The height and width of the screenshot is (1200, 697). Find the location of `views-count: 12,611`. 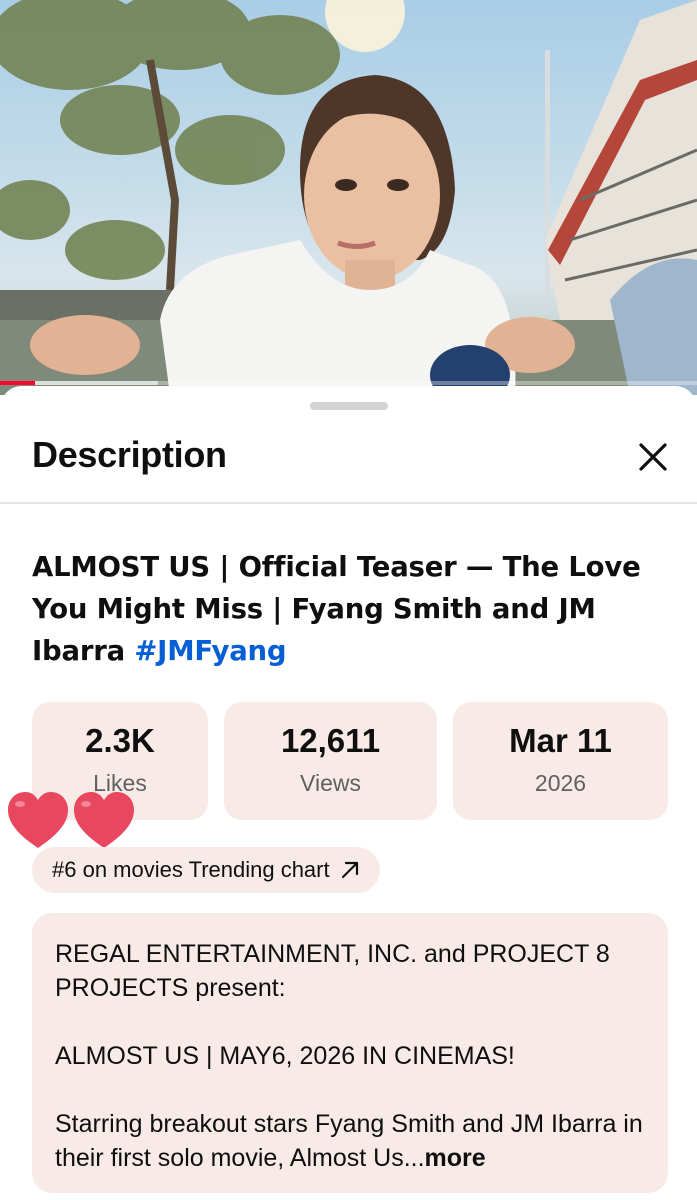

views-count: 12,611 is located at coordinates (330, 740).